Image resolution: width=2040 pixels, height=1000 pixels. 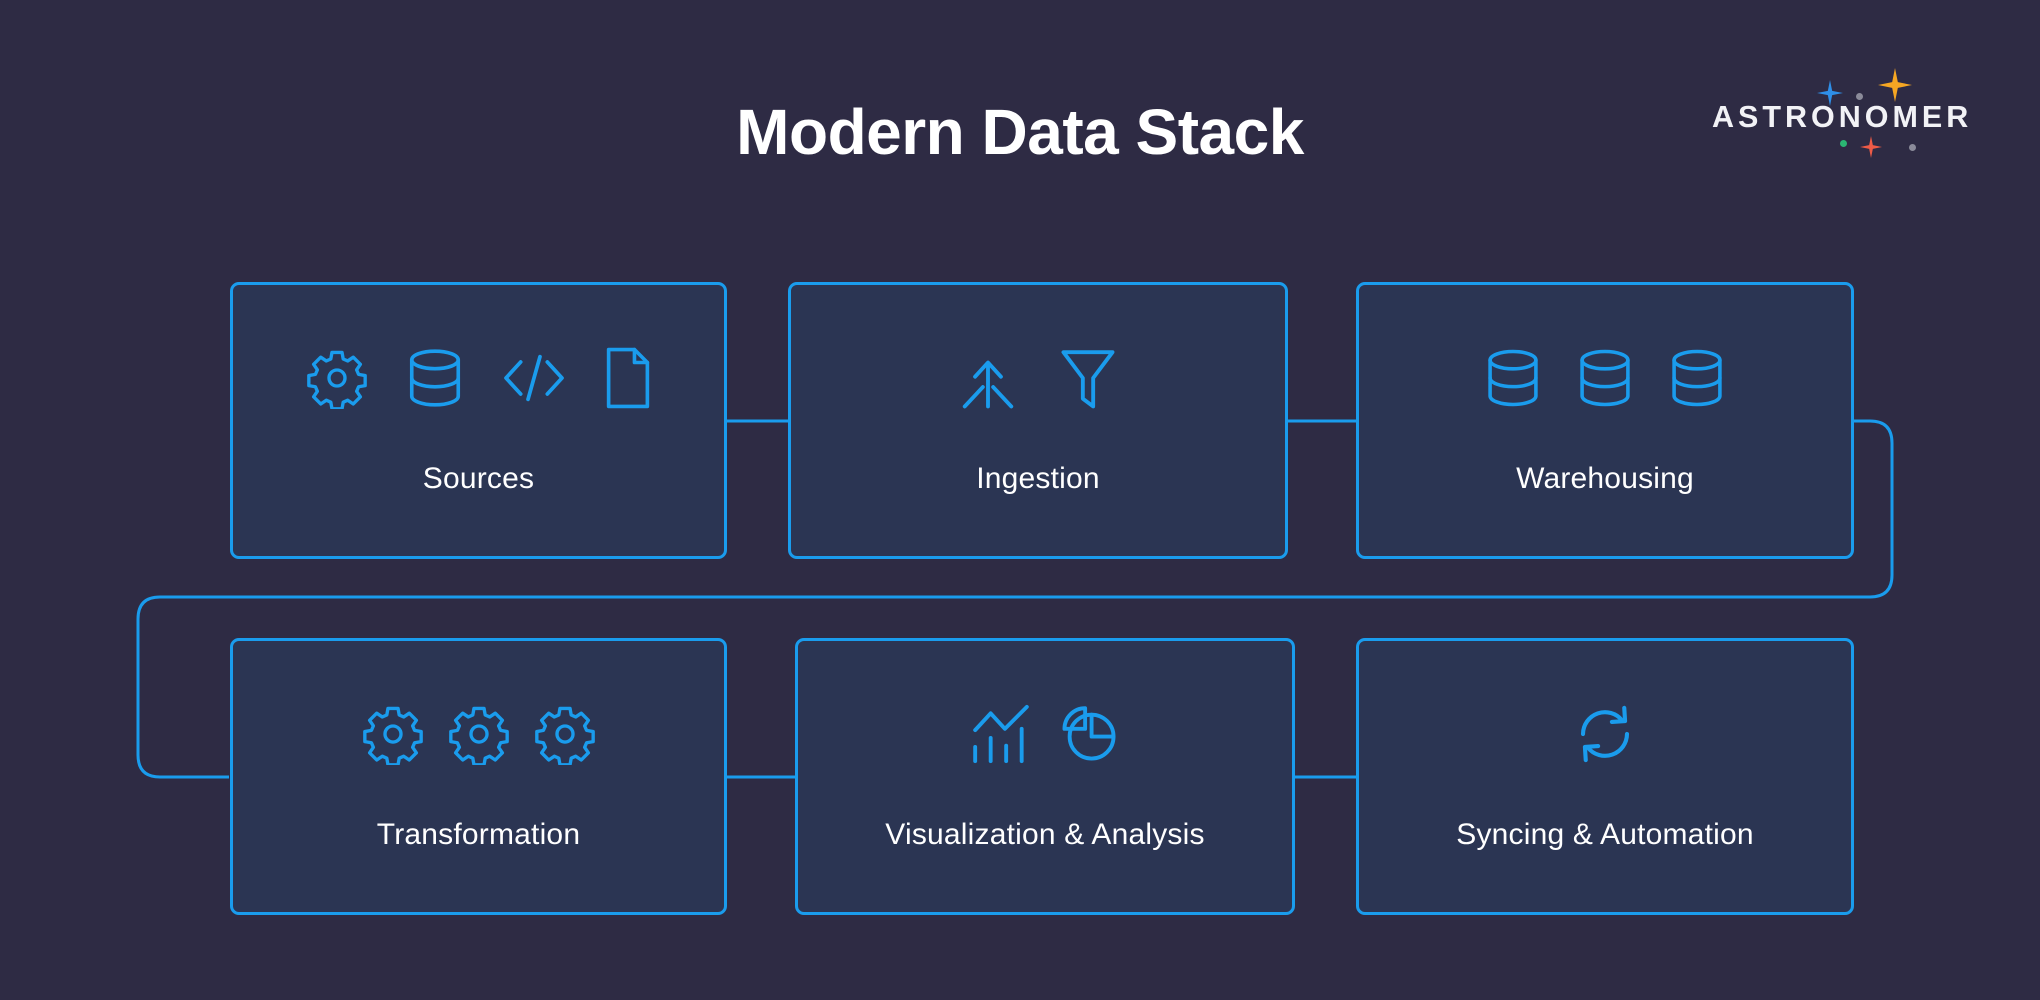 What do you see at coordinates (1045, 834) in the screenshot?
I see `card-visualization-label: Visualization & Analysis` at bounding box center [1045, 834].